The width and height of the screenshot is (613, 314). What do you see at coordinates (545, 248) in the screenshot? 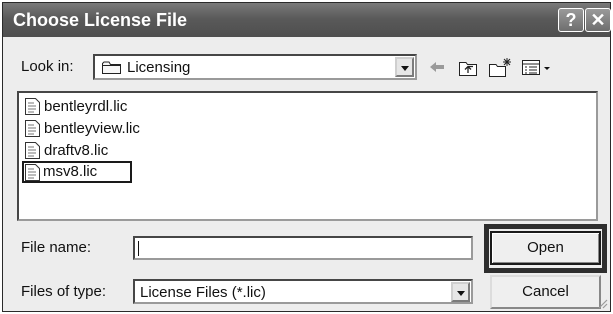
I see `open-button: Open` at bounding box center [545, 248].